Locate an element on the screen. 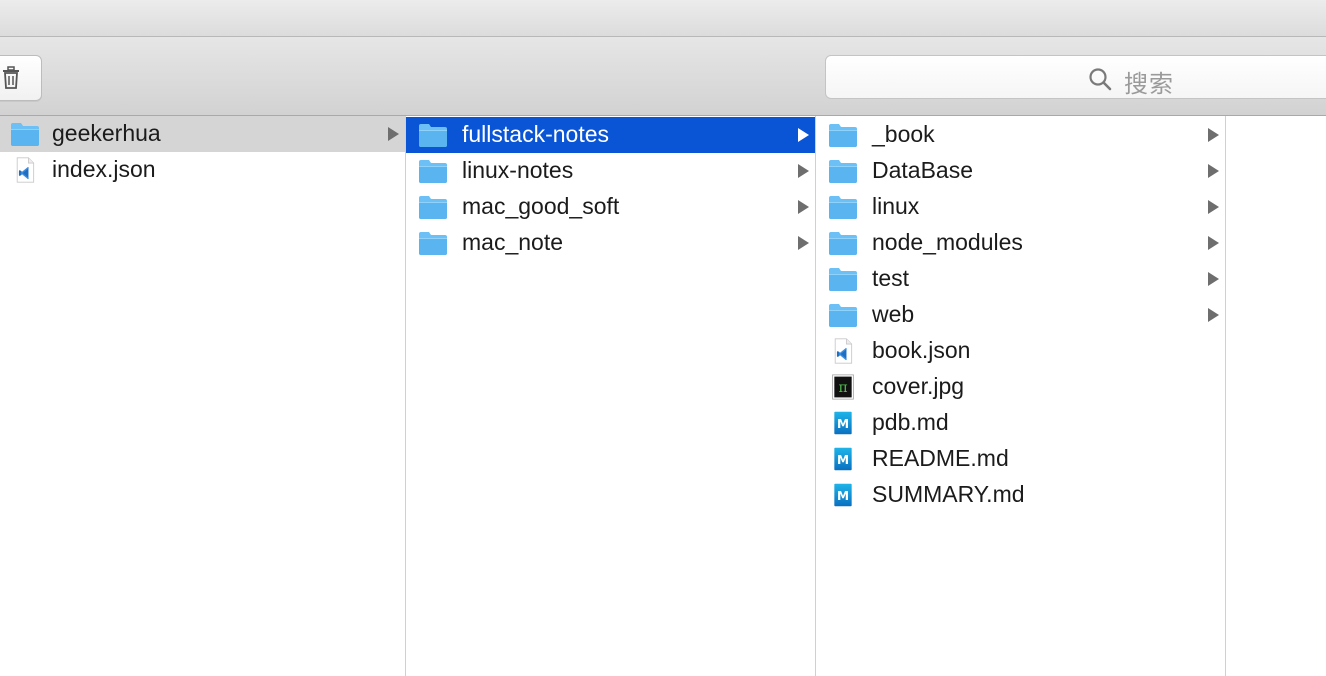 This screenshot has width=1326, height=676. file-row: π cover.jpg is located at coordinates (1020, 387).